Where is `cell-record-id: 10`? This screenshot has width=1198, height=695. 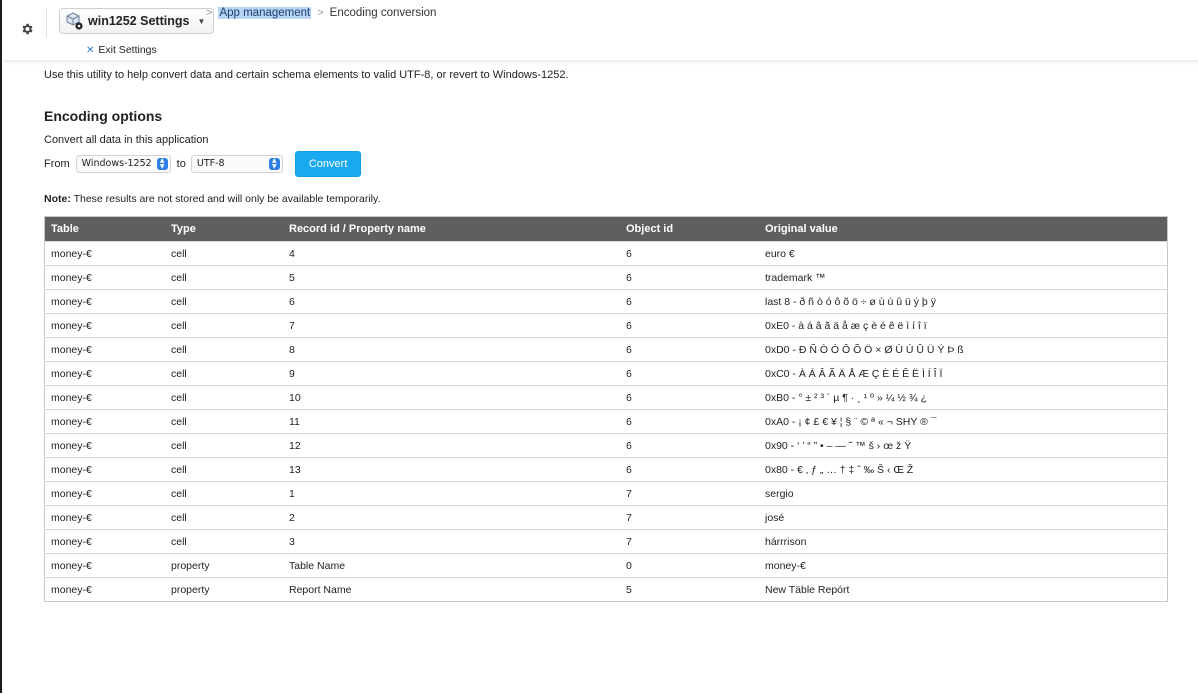
cell-record-id: 10 is located at coordinates (451, 397).